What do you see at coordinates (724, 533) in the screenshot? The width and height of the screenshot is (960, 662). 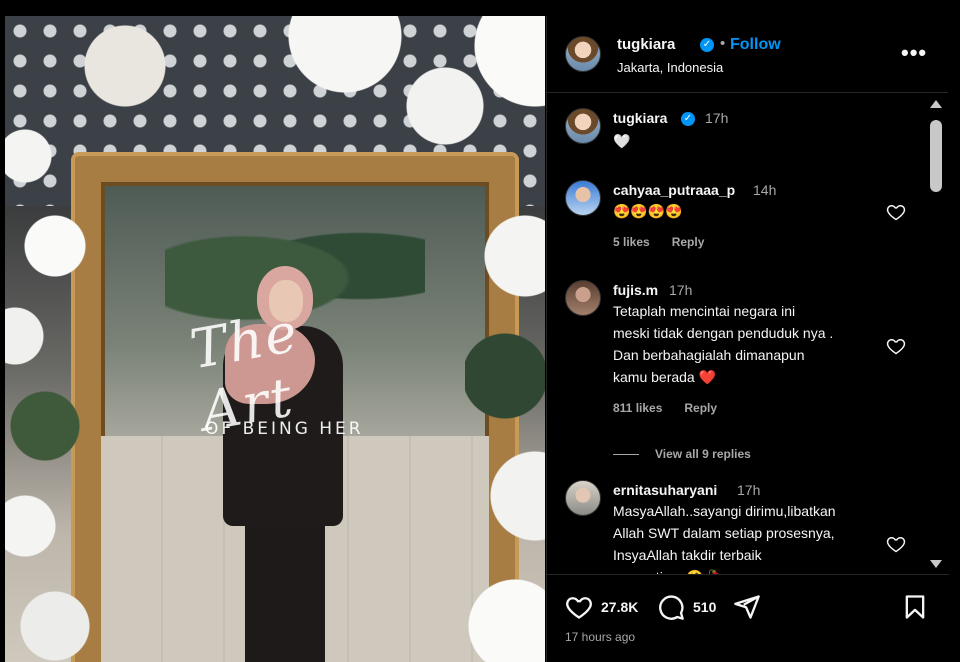 I see `comment-text-line: Allah SWT dalam setiap prosesnya,` at bounding box center [724, 533].